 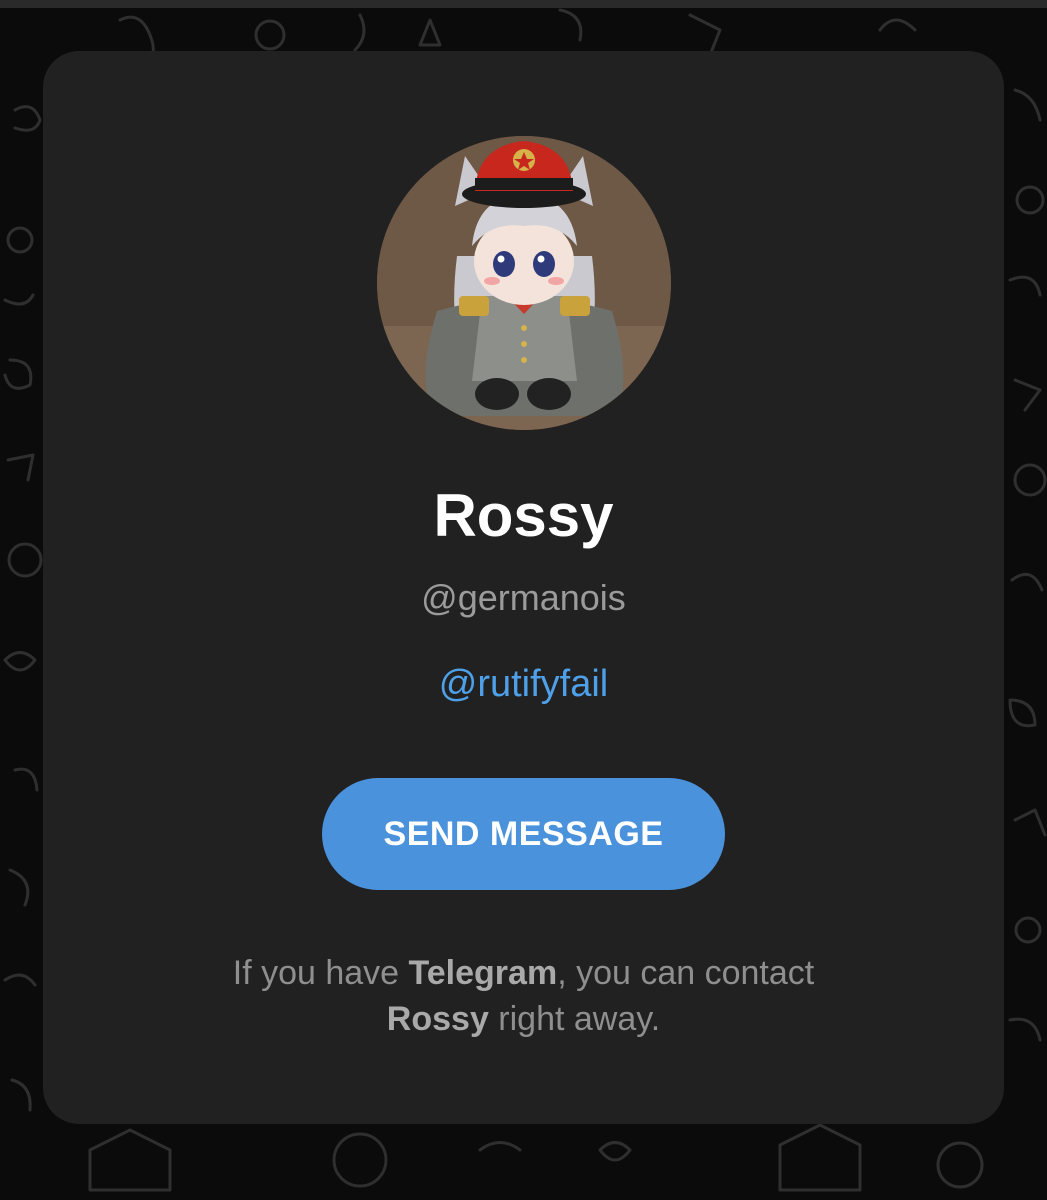 What do you see at coordinates (320, 973) in the screenshot?
I see `info-part-1: If you have` at bounding box center [320, 973].